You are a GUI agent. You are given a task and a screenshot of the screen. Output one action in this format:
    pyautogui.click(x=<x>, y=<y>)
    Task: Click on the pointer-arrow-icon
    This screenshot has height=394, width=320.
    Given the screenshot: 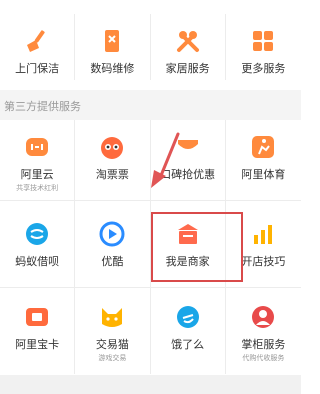 What is the action you would take?
    pyautogui.click(x=165, y=160)
    